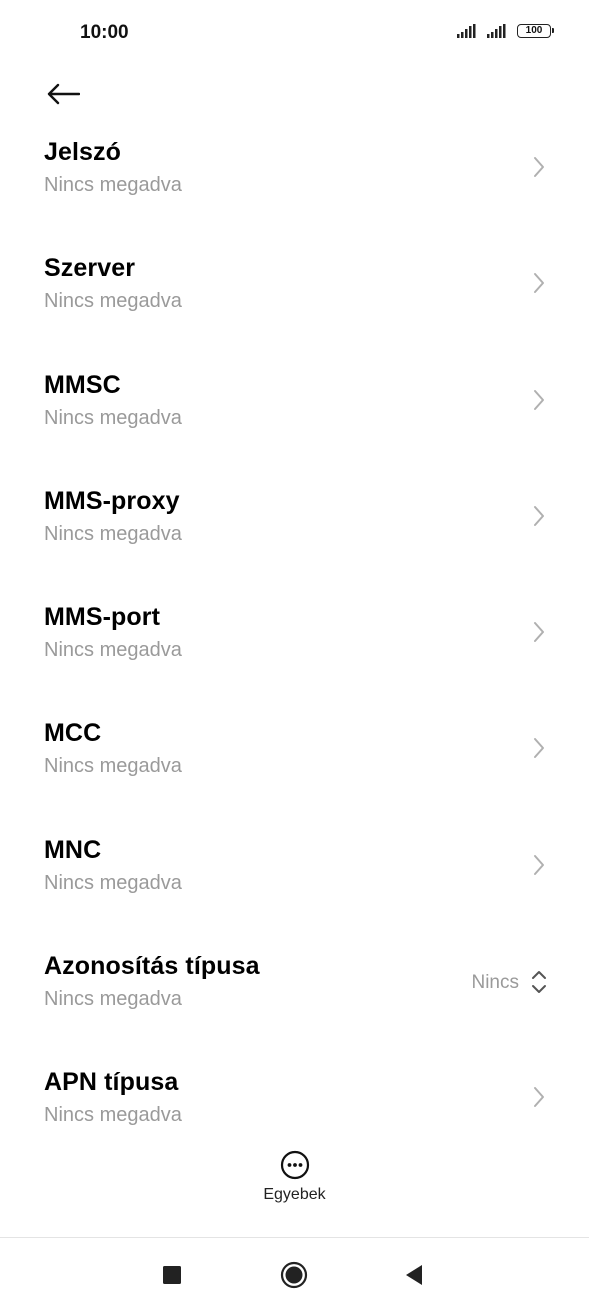 Image resolution: width=589 pixels, height=1309 pixels. I want to click on row-title: Jelszó, so click(83, 152).